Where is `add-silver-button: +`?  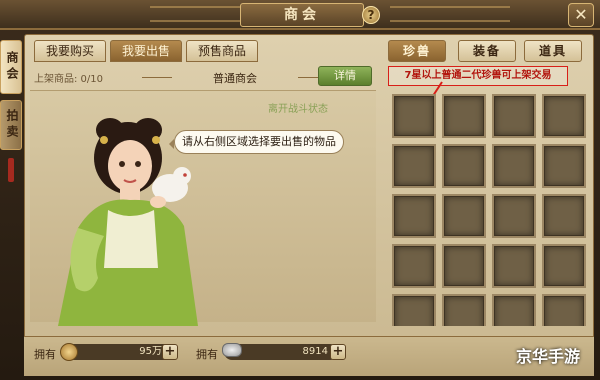
add-silver-button: + is located at coordinates (338, 352).